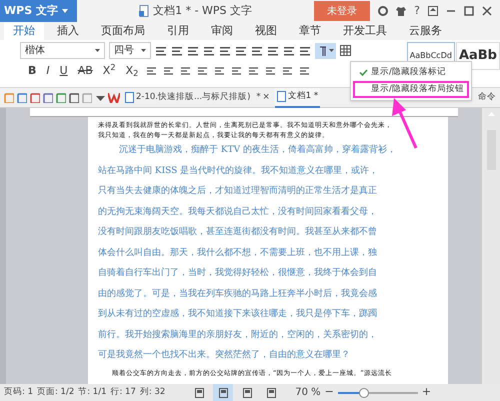 This screenshot has width=500, height=401. Describe the element at coordinates (238, 335) in the screenshot. I see `text-line: 前行。我开始搜索脑海里的亲朋好友，附近的，空闲的，关系密切的，` at that location.